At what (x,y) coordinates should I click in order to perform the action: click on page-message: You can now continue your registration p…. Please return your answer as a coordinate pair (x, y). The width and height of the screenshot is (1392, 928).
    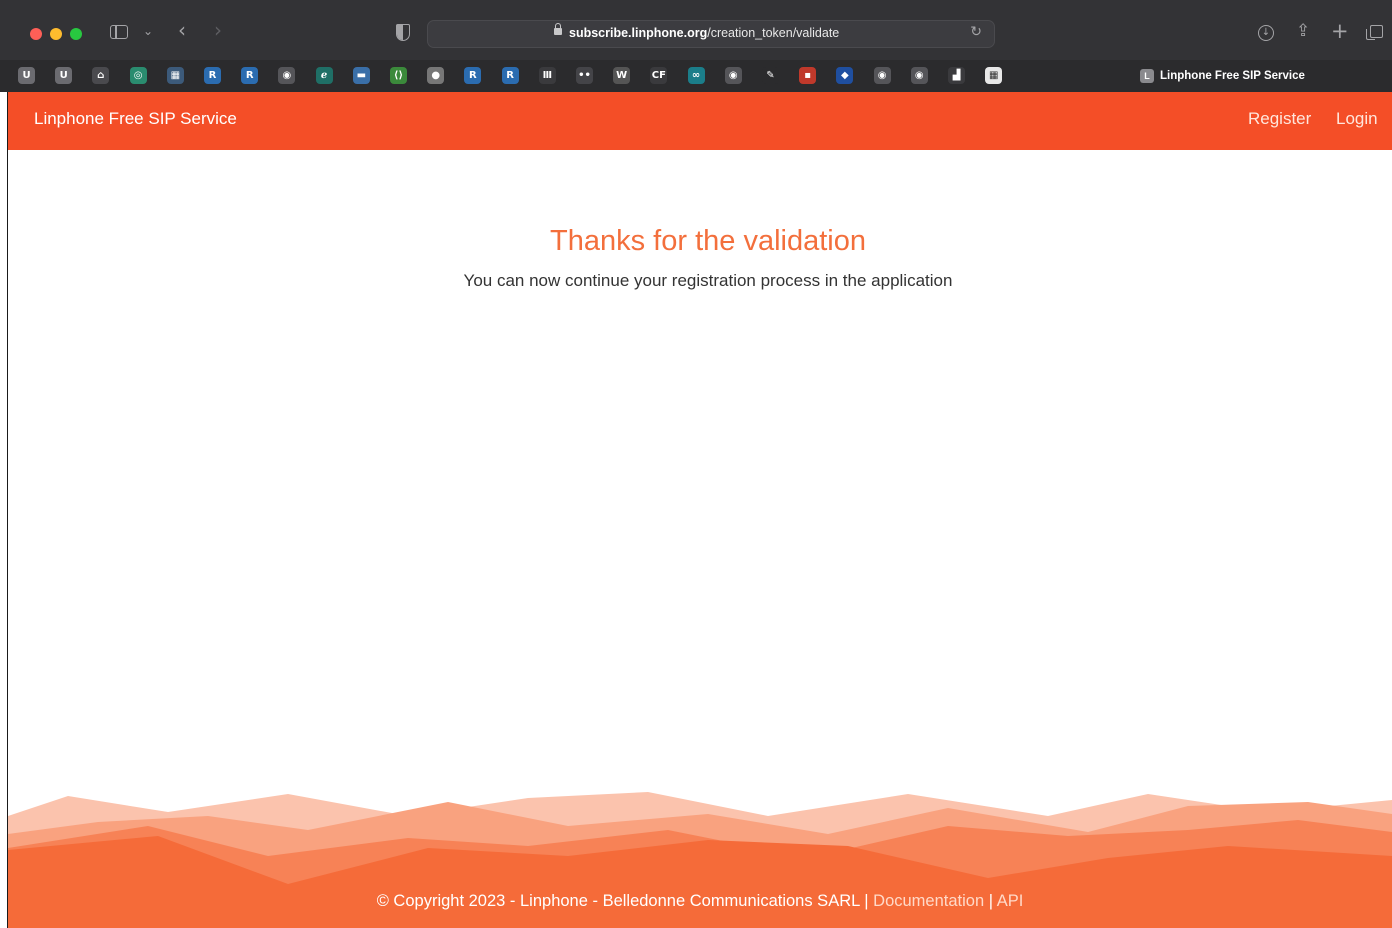
    Looking at the image, I should click on (708, 280).